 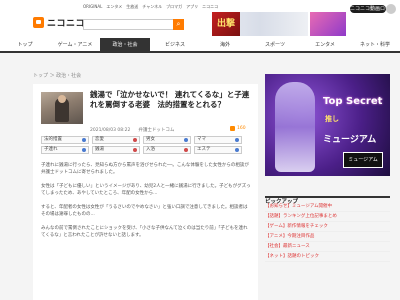 What do you see at coordinates (232, 128) in the screenshot?
I see `like-icon` at bounding box center [232, 128].